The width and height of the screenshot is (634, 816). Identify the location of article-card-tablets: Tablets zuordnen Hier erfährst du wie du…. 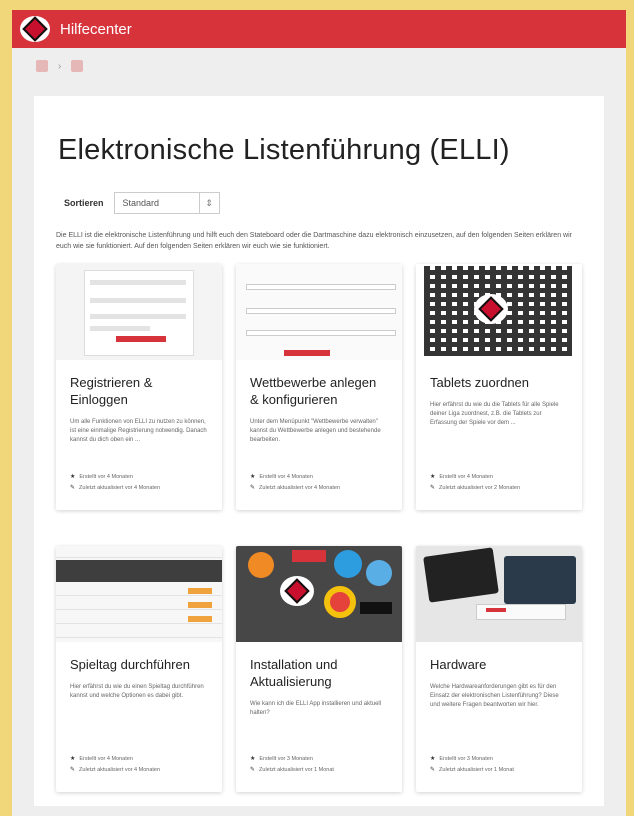
(499, 387).